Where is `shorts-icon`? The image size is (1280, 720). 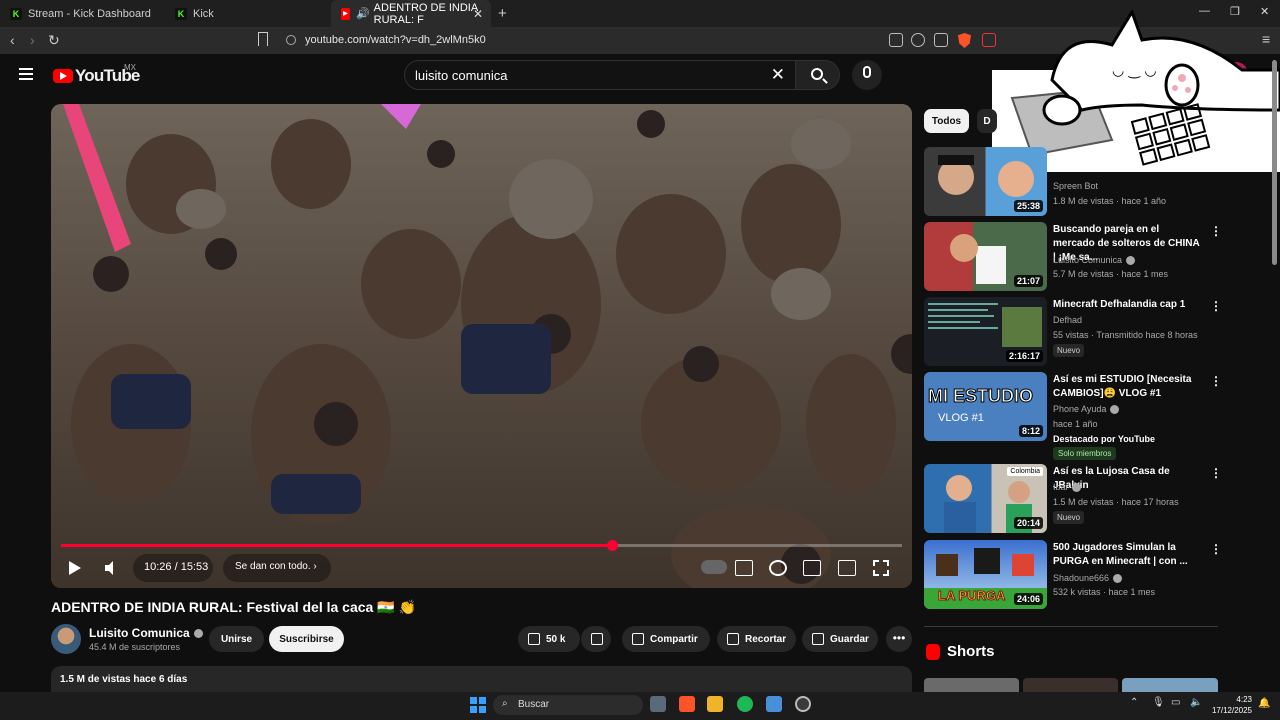
shorts-icon is located at coordinates (933, 652).